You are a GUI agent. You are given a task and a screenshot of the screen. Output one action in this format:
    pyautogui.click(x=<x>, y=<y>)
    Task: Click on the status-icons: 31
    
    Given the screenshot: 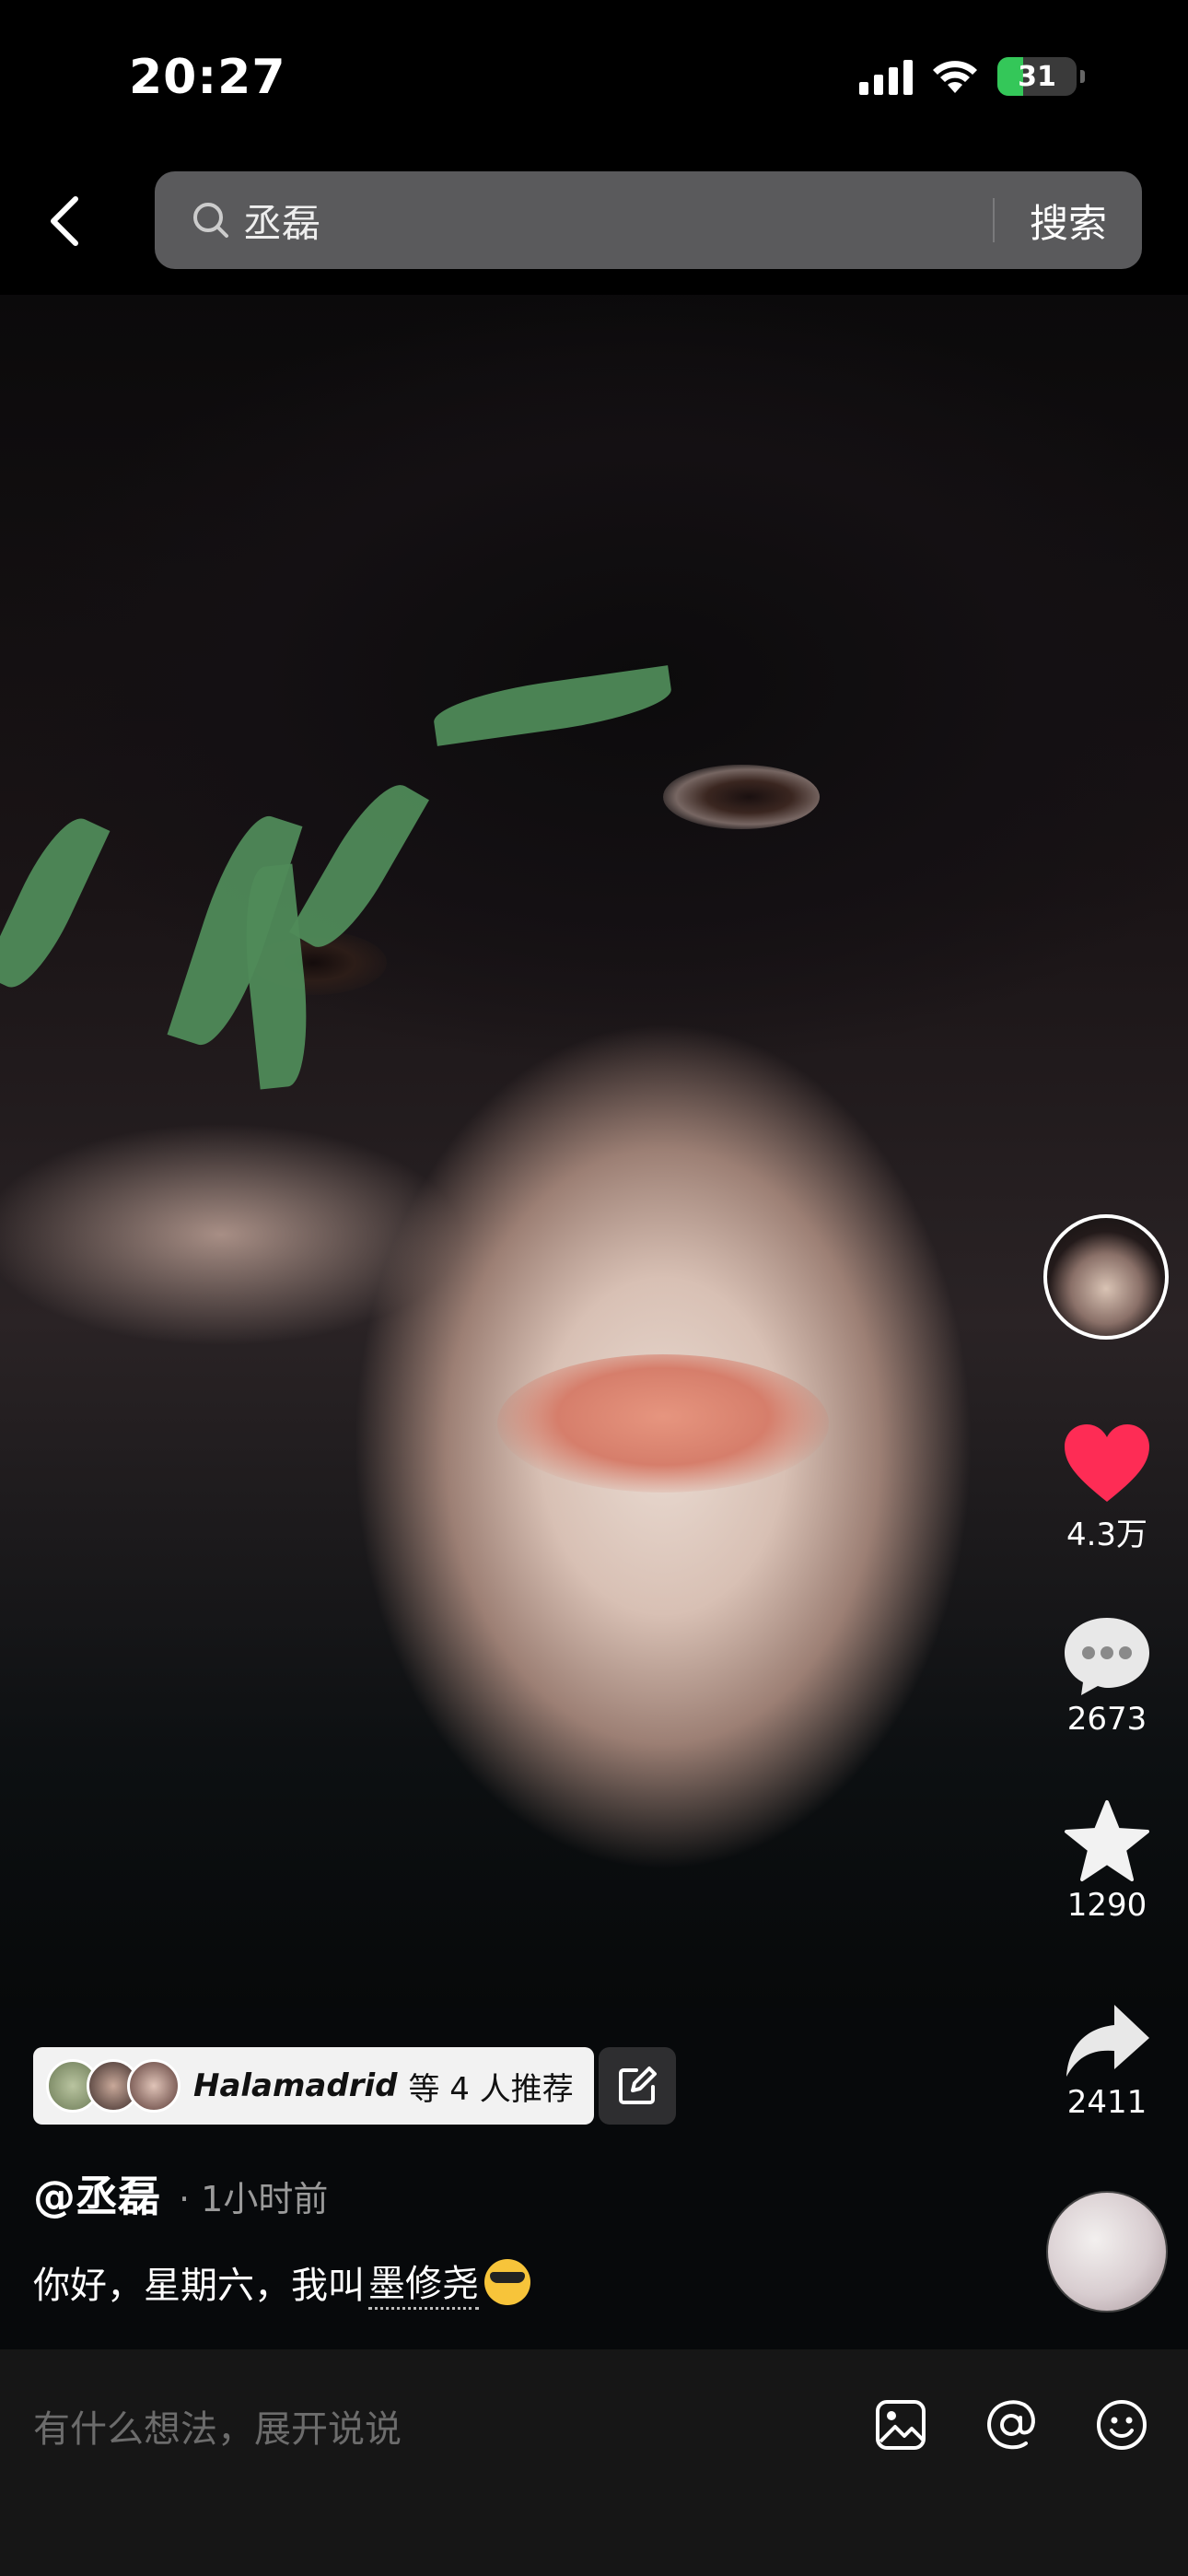 What is the action you would take?
    pyautogui.click(x=972, y=76)
    